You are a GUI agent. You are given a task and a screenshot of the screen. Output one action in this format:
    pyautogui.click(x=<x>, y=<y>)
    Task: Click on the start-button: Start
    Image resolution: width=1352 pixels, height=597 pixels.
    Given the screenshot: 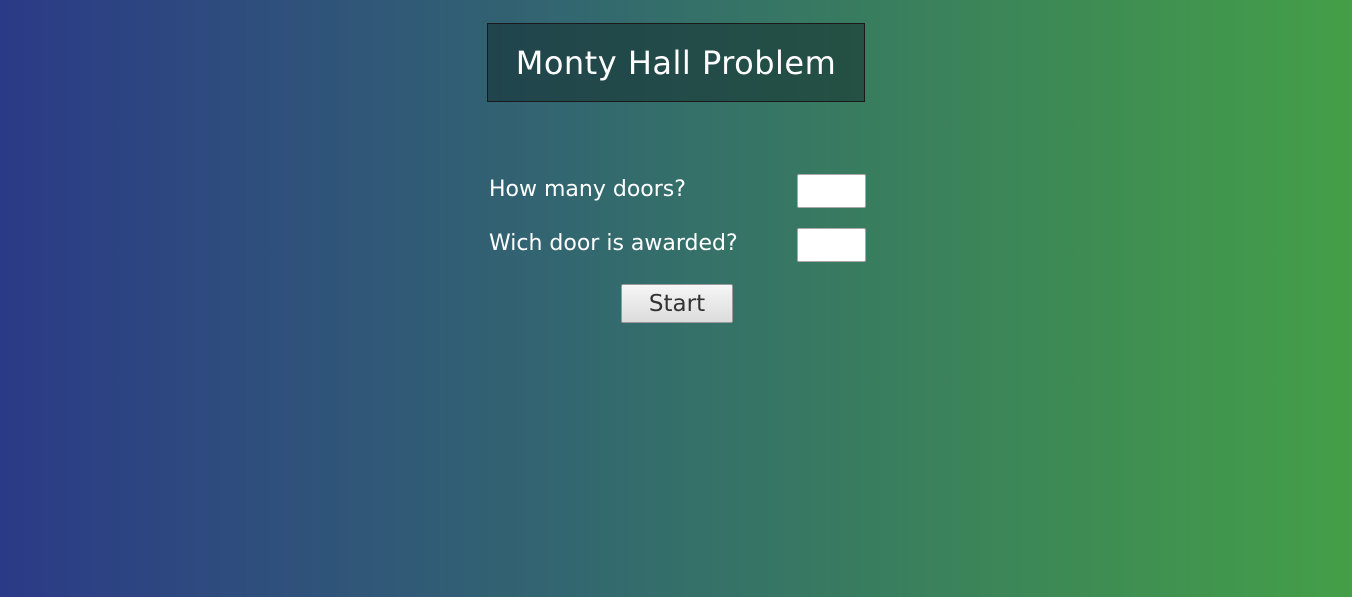 What is the action you would take?
    pyautogui.click(x=677, y=303)
    